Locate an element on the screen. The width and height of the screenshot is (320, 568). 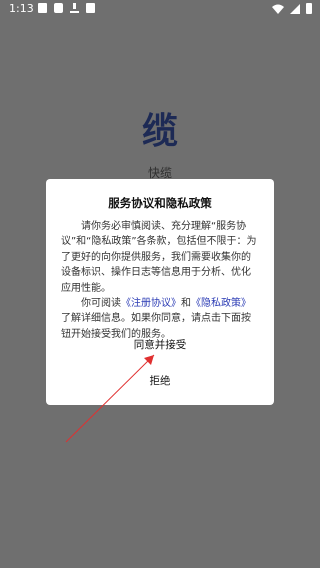
battery-icon is located at coordinates (309, 8).